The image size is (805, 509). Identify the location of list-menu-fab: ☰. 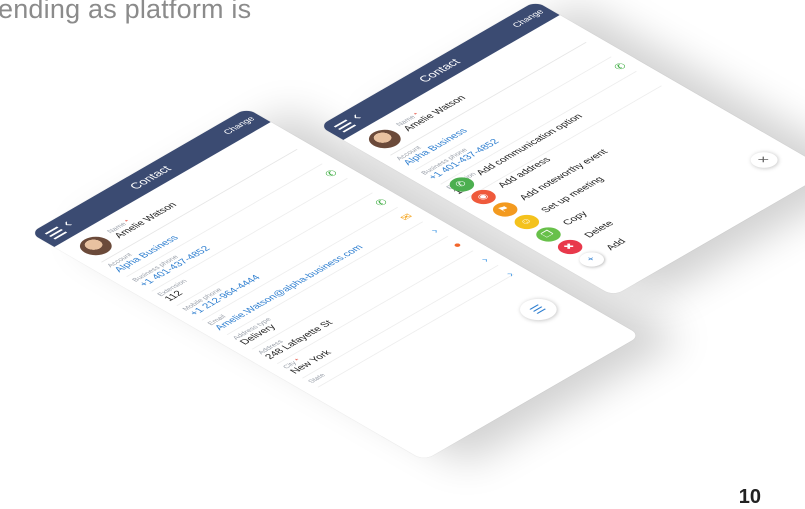
(538, 309).